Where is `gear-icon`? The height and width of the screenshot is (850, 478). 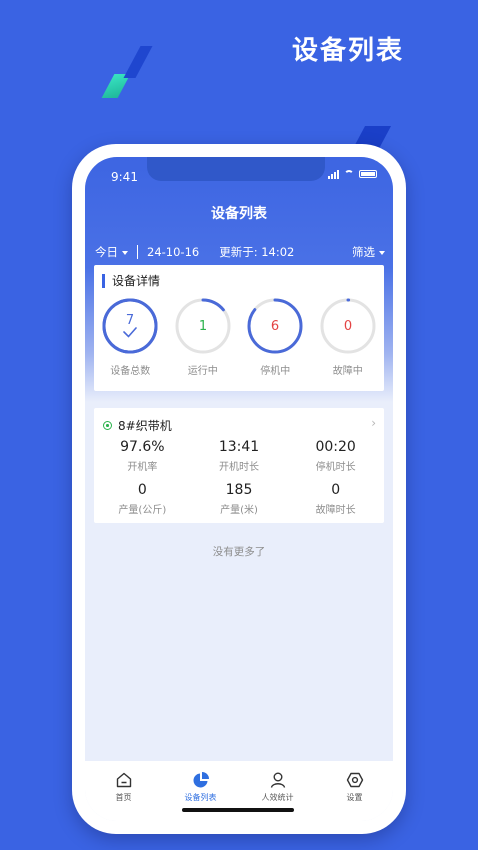
gear-icon is located at coordinates (354, 780).